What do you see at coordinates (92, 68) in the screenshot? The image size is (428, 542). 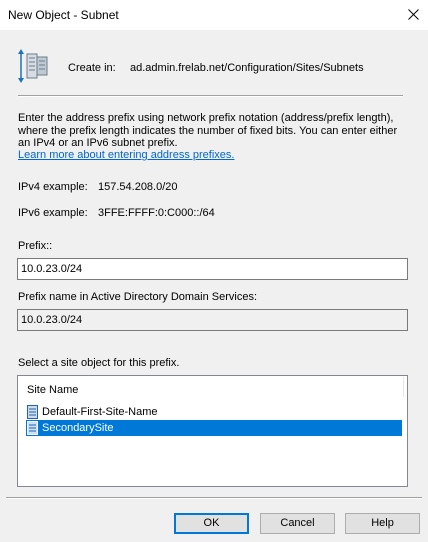 I see `create-in-label: Create in:` at bounding box center [92, 68].